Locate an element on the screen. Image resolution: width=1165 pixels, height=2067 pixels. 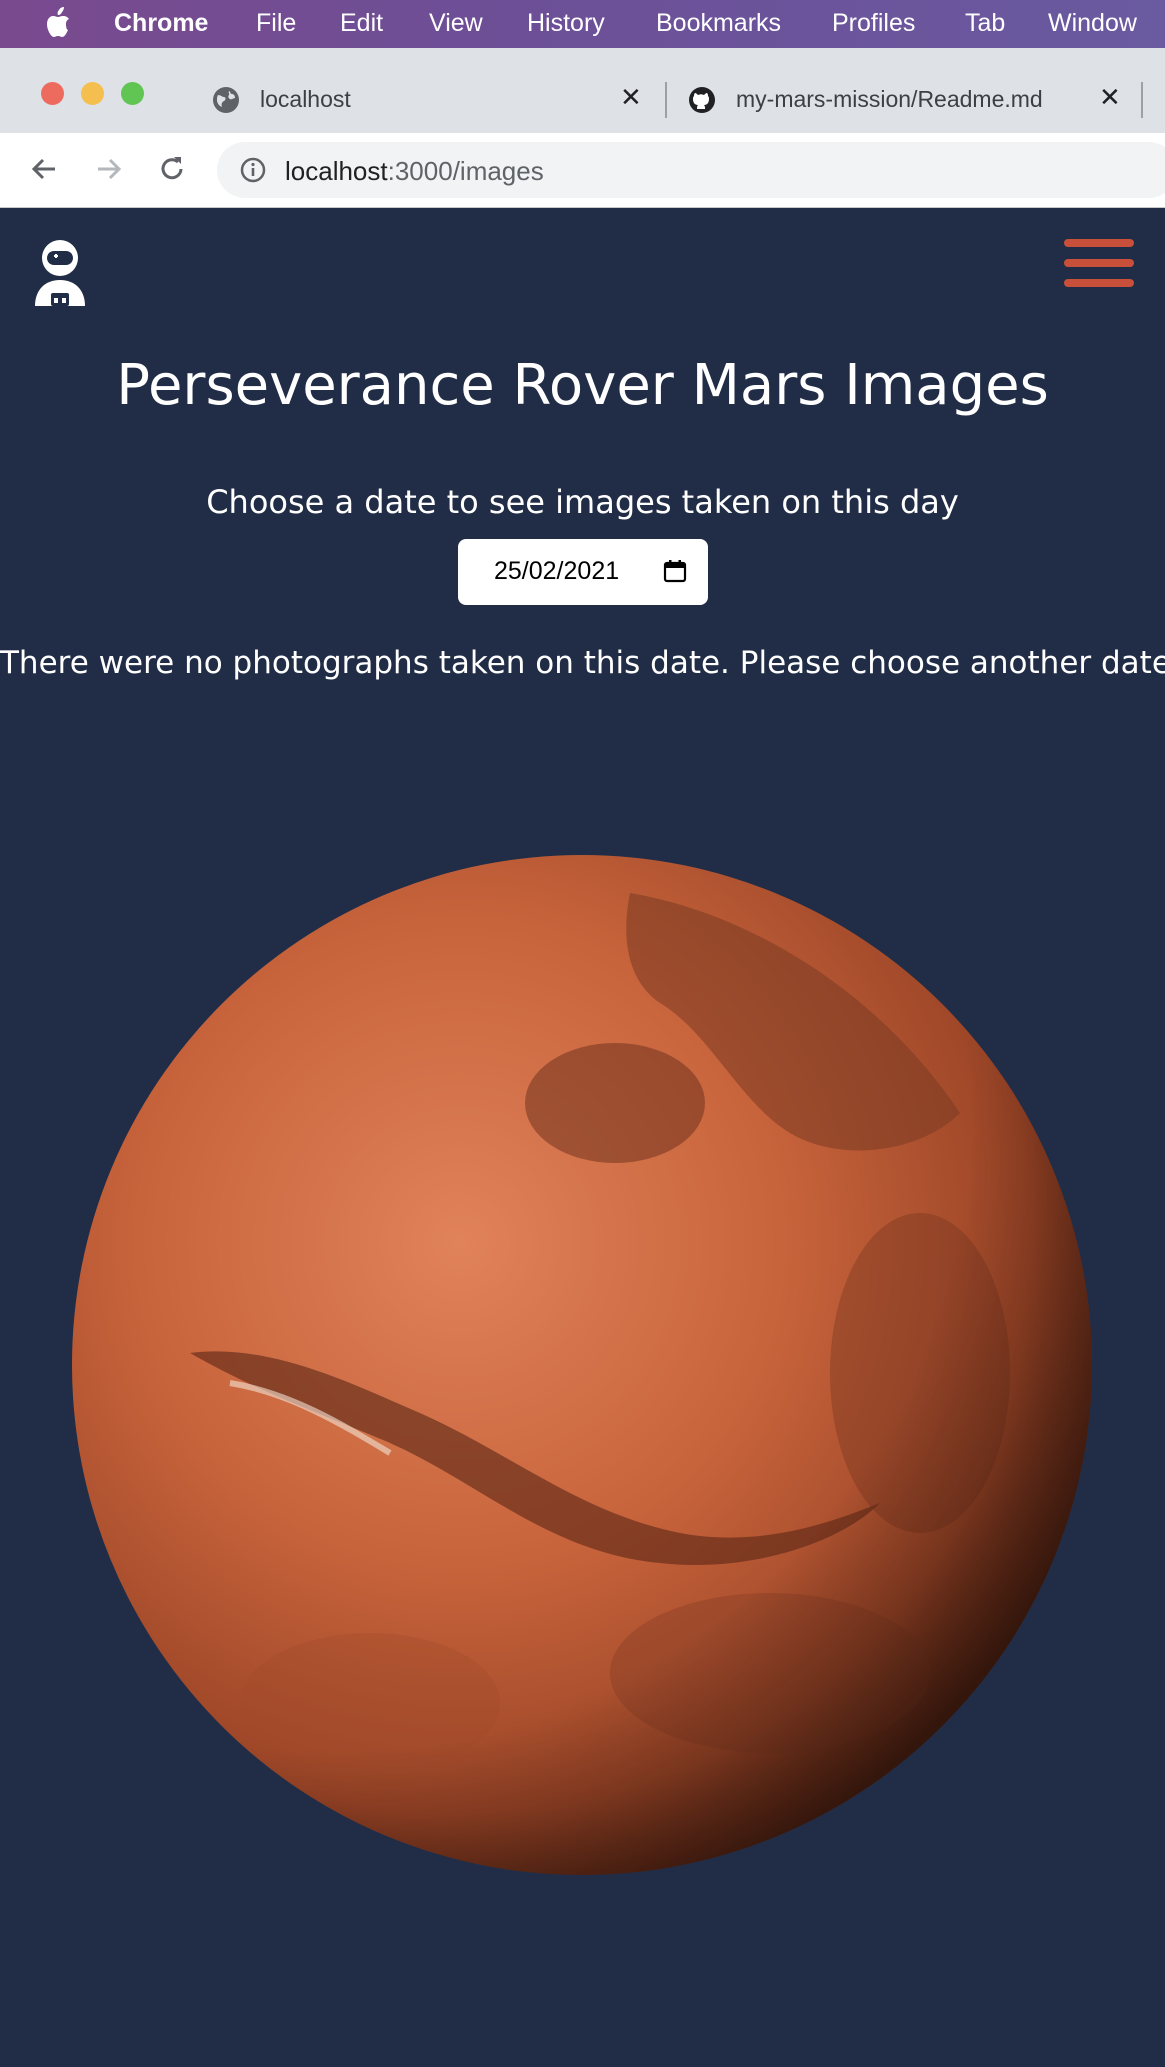
menu-bookmarks: Bookmarks is located at coordinates (718, 23).